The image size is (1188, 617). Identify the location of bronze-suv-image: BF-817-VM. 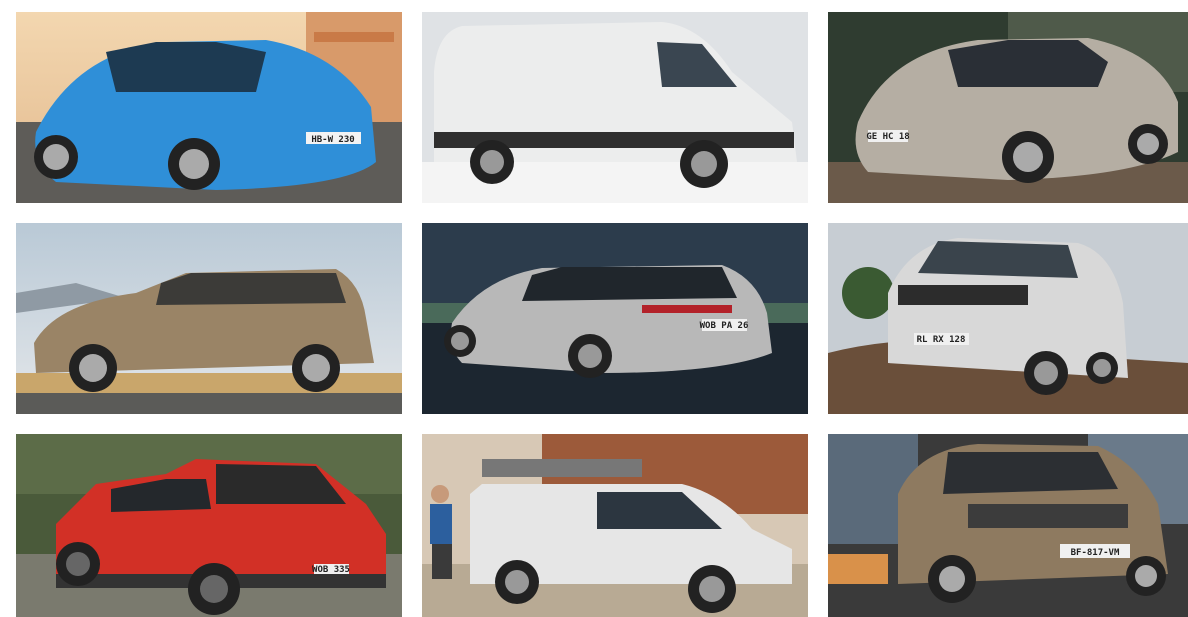
(1008, 525).